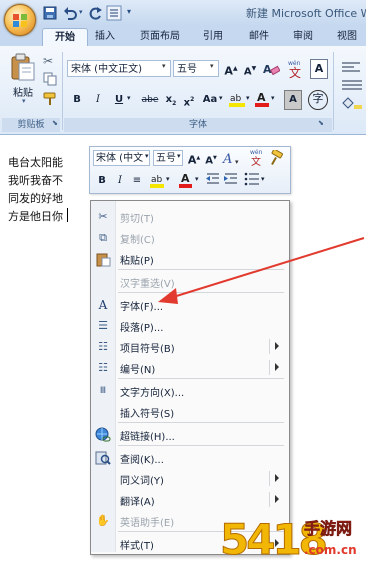  What do you see at coordinates (55, 123) in the screenshot?
I see `clipboard-launcher-icon: ⬊` at bounding box center [55, 123].